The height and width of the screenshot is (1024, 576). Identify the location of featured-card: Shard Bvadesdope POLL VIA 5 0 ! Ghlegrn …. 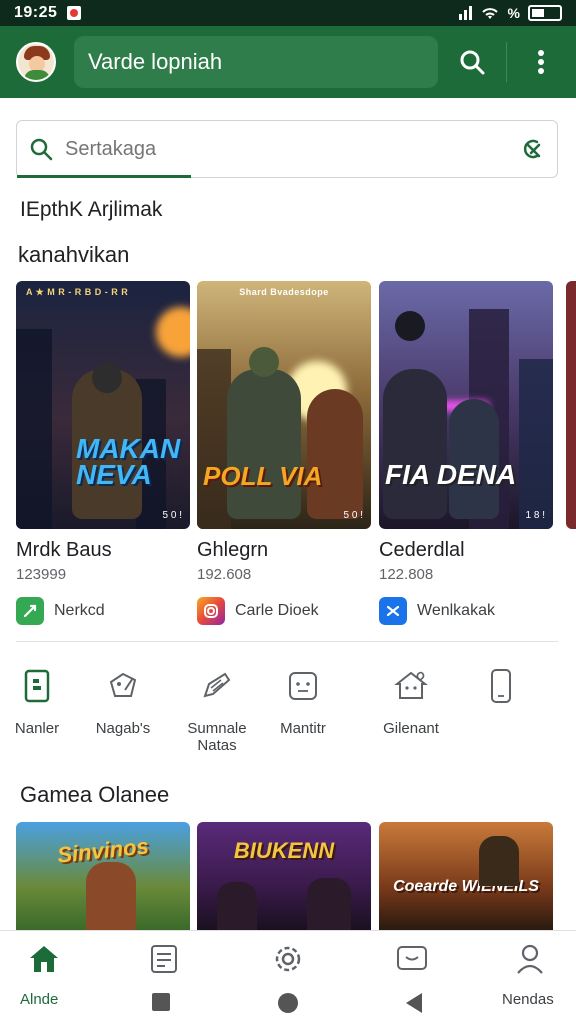
(284, 453).